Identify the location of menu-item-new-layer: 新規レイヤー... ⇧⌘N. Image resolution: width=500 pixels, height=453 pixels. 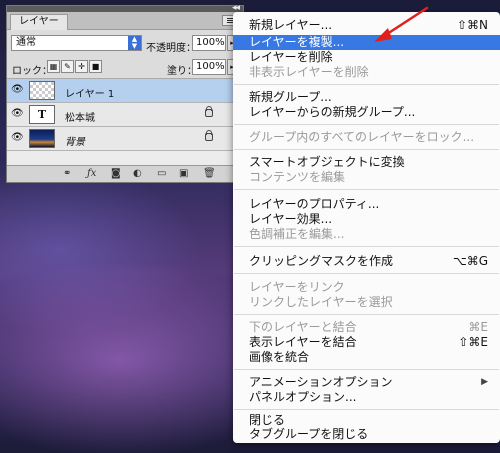
(366, 25).